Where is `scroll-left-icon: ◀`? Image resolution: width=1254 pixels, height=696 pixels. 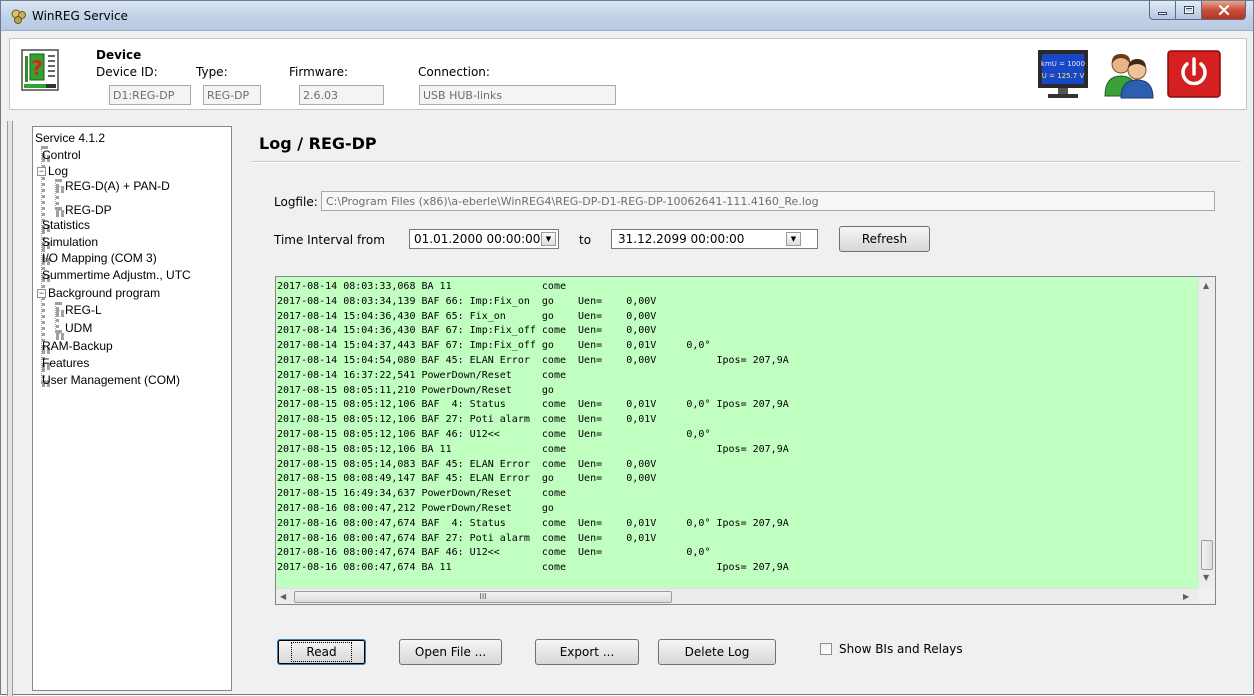 scroll-left-icon: ◀ is located at coordinates (283, 596).